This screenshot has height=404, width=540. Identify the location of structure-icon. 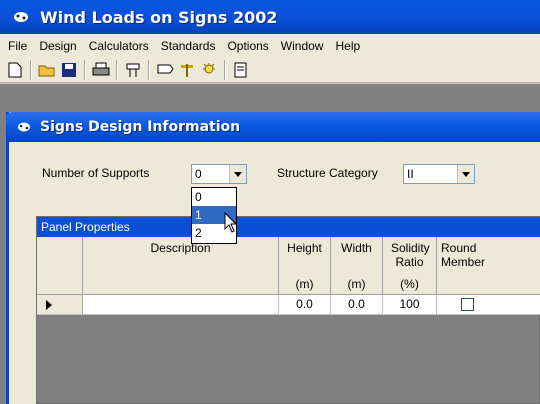
(187, 70).